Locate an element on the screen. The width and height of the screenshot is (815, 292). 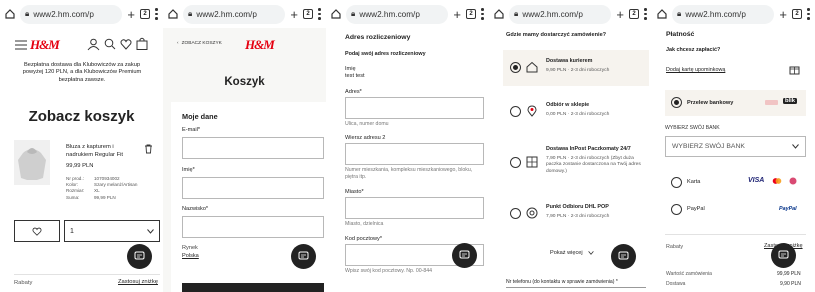
payment-option-label: Karta is located at coordinates (694, 182).